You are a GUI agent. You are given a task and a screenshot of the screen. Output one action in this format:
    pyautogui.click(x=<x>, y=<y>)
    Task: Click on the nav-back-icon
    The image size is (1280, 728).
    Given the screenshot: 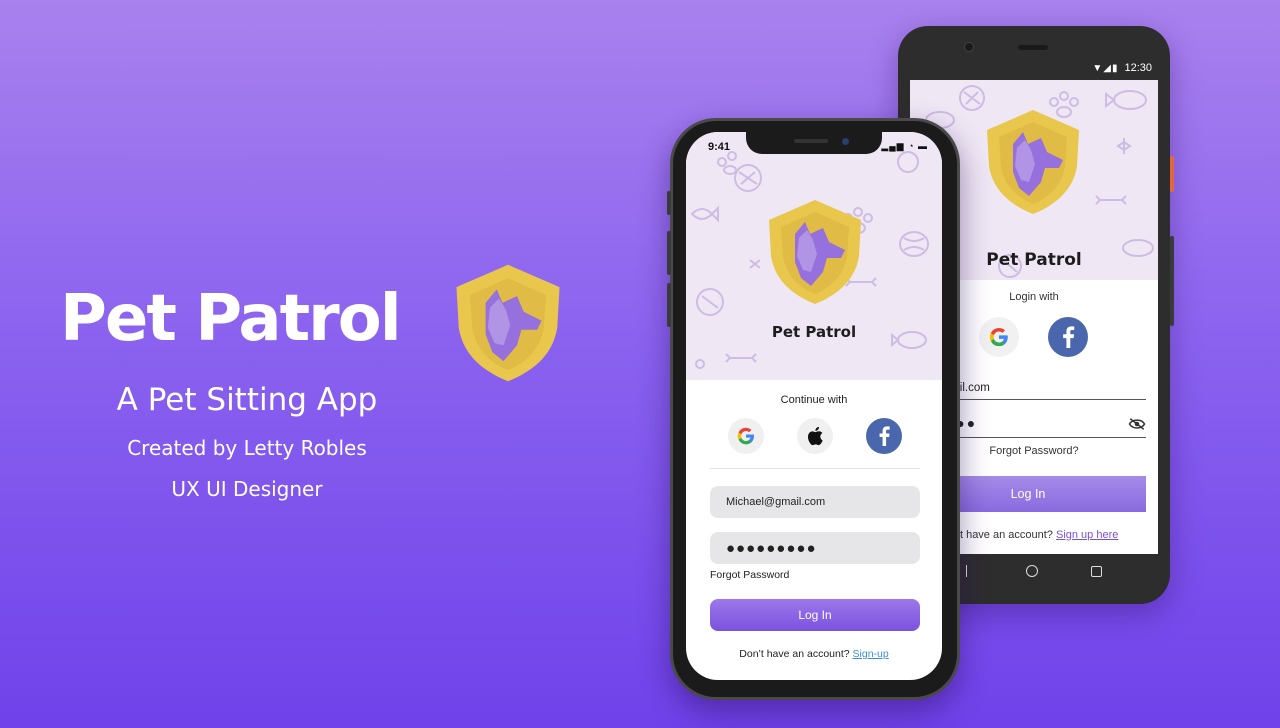 What is the action you would take?
    pyautogui.click(x=970, y=571)
    